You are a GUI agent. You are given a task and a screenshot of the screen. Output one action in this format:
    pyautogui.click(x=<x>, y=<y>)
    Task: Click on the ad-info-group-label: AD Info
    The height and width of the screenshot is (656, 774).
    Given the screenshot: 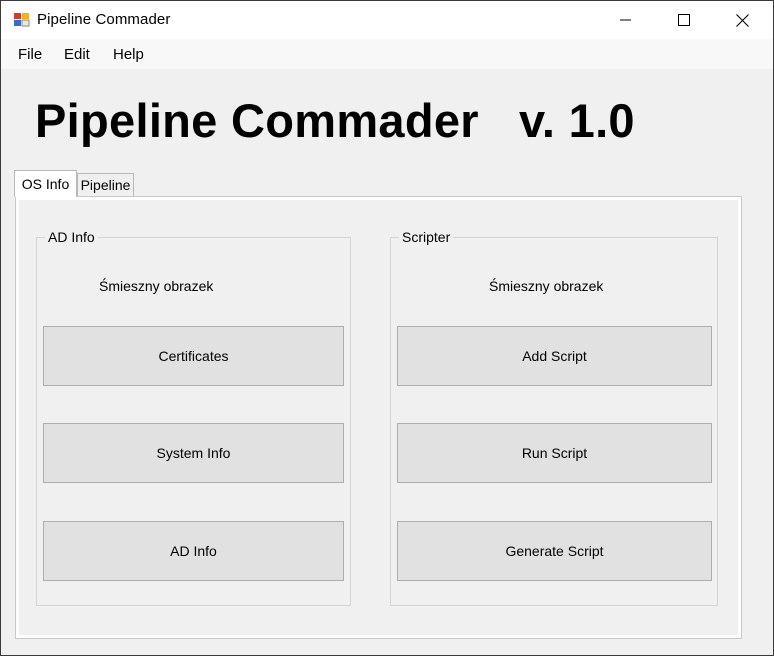 What is the action you would take?
    pyautogui.click(x=71, y=237)
    